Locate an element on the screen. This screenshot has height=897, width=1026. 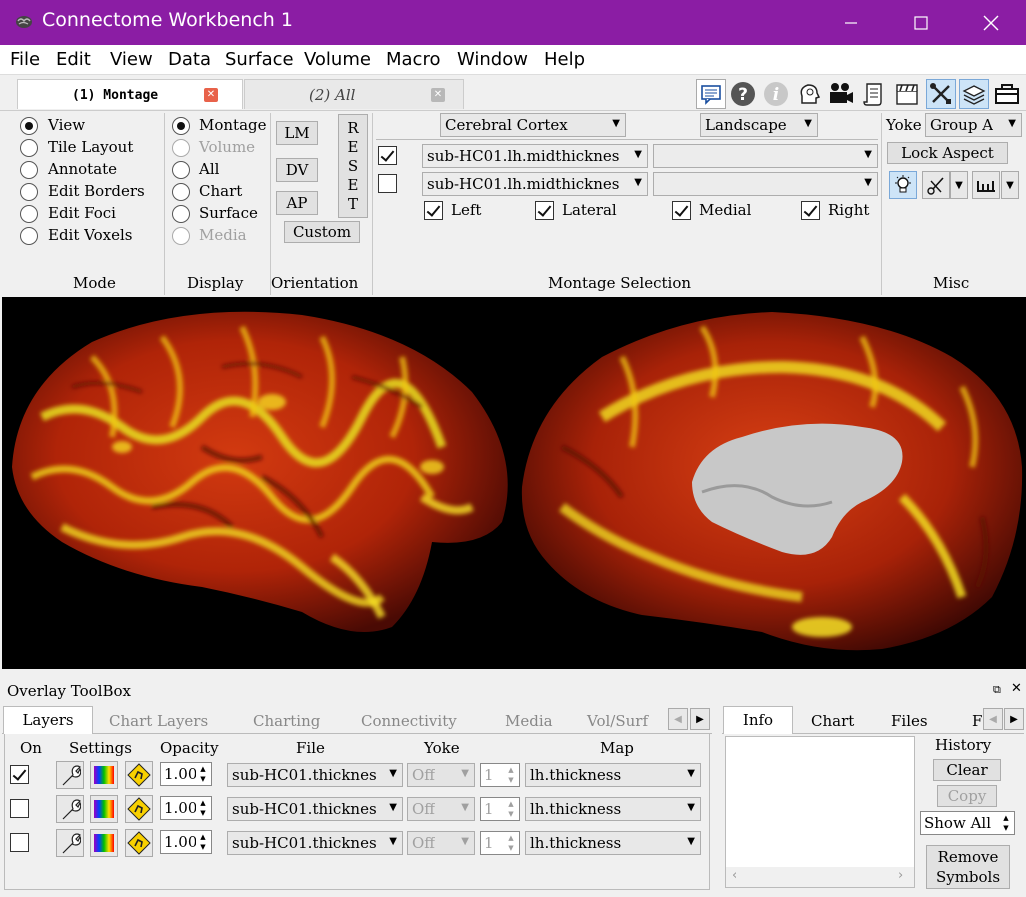
layer-1-on-checkbox is located at coordinates (19, 774).